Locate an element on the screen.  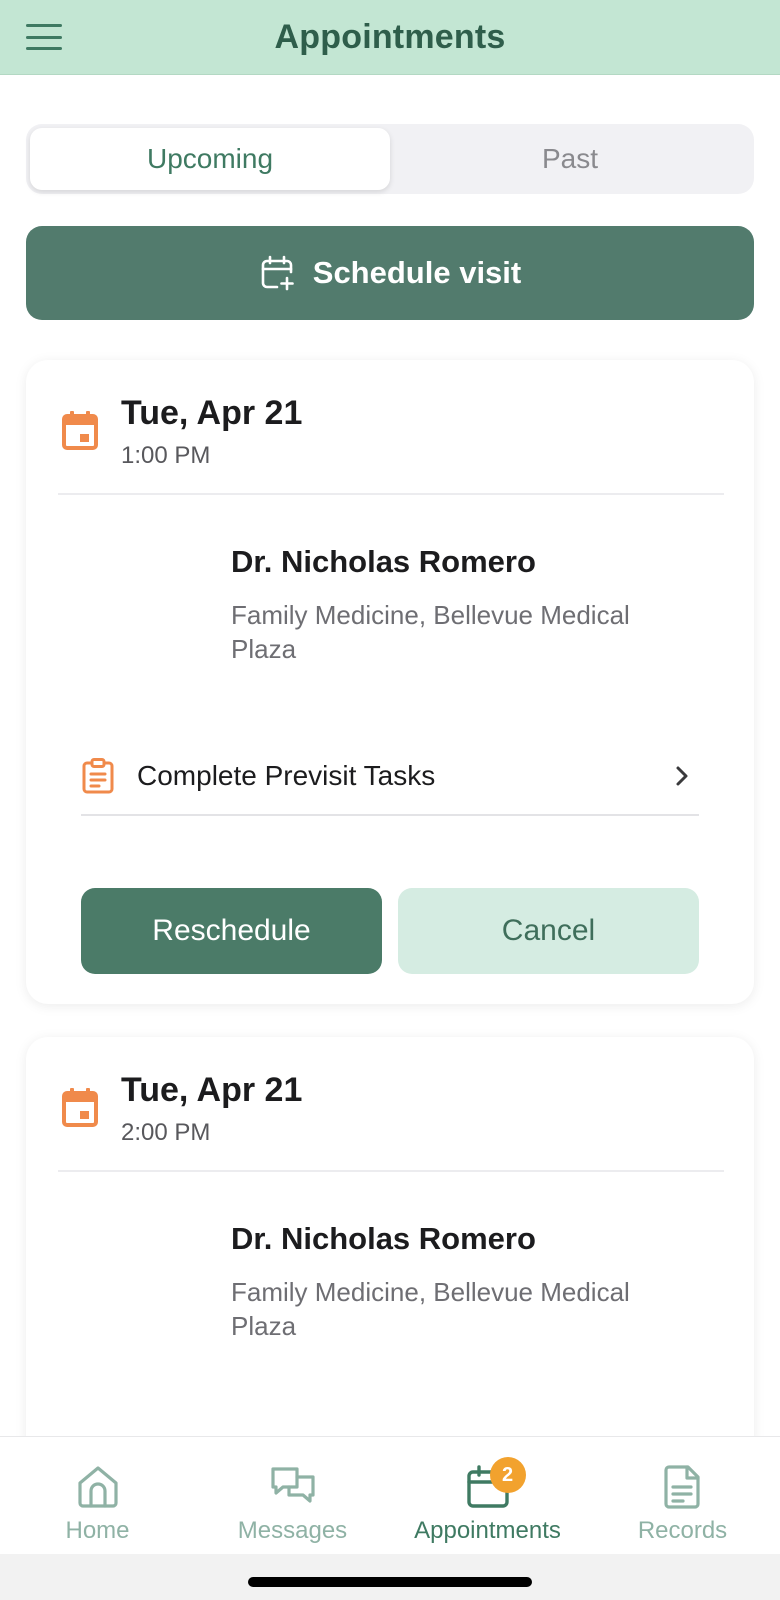
appointments-segmented-control: Upcoming Past is located at coordinates (390, 159).